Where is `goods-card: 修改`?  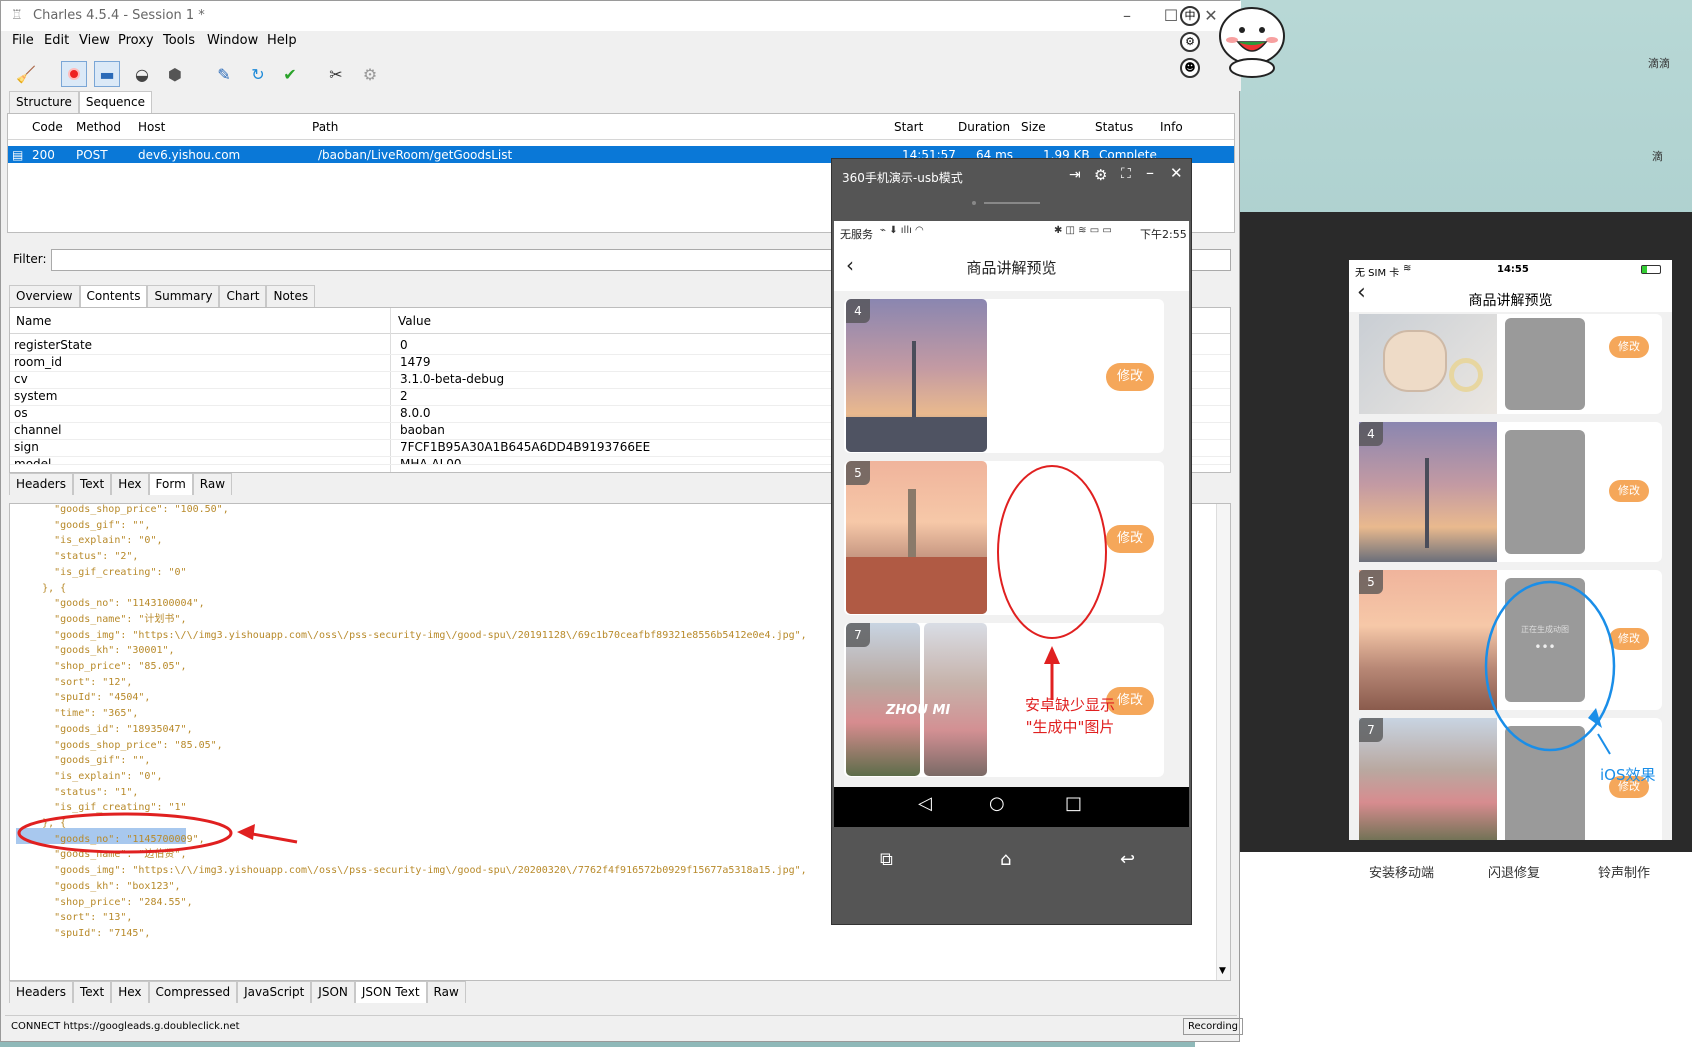 goods-card: 修改 is located at coordinates (1510, 364).